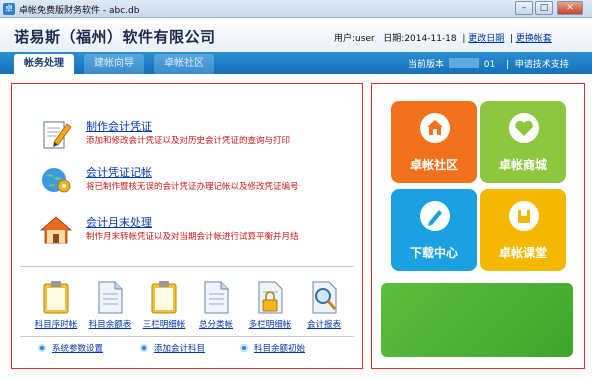 This screenshot has height=379, width=592. I want to click on date-value: 2014-11-18, so click(430, 39).